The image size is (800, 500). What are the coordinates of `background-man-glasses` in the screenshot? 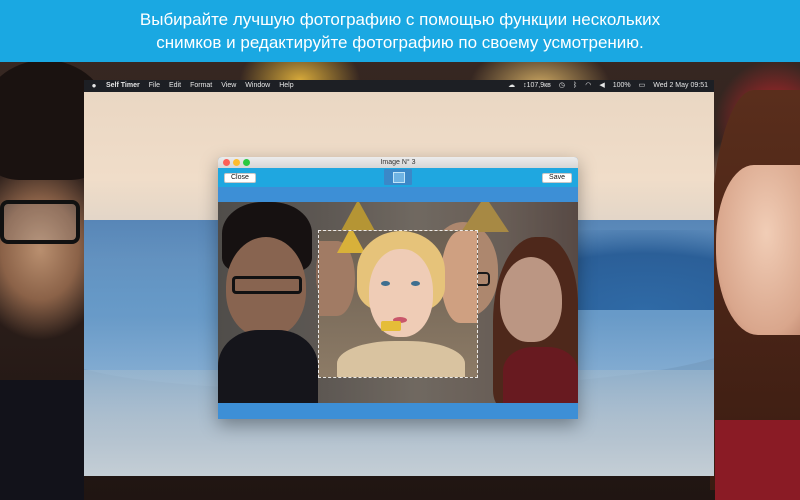 It's located at (40, 222).